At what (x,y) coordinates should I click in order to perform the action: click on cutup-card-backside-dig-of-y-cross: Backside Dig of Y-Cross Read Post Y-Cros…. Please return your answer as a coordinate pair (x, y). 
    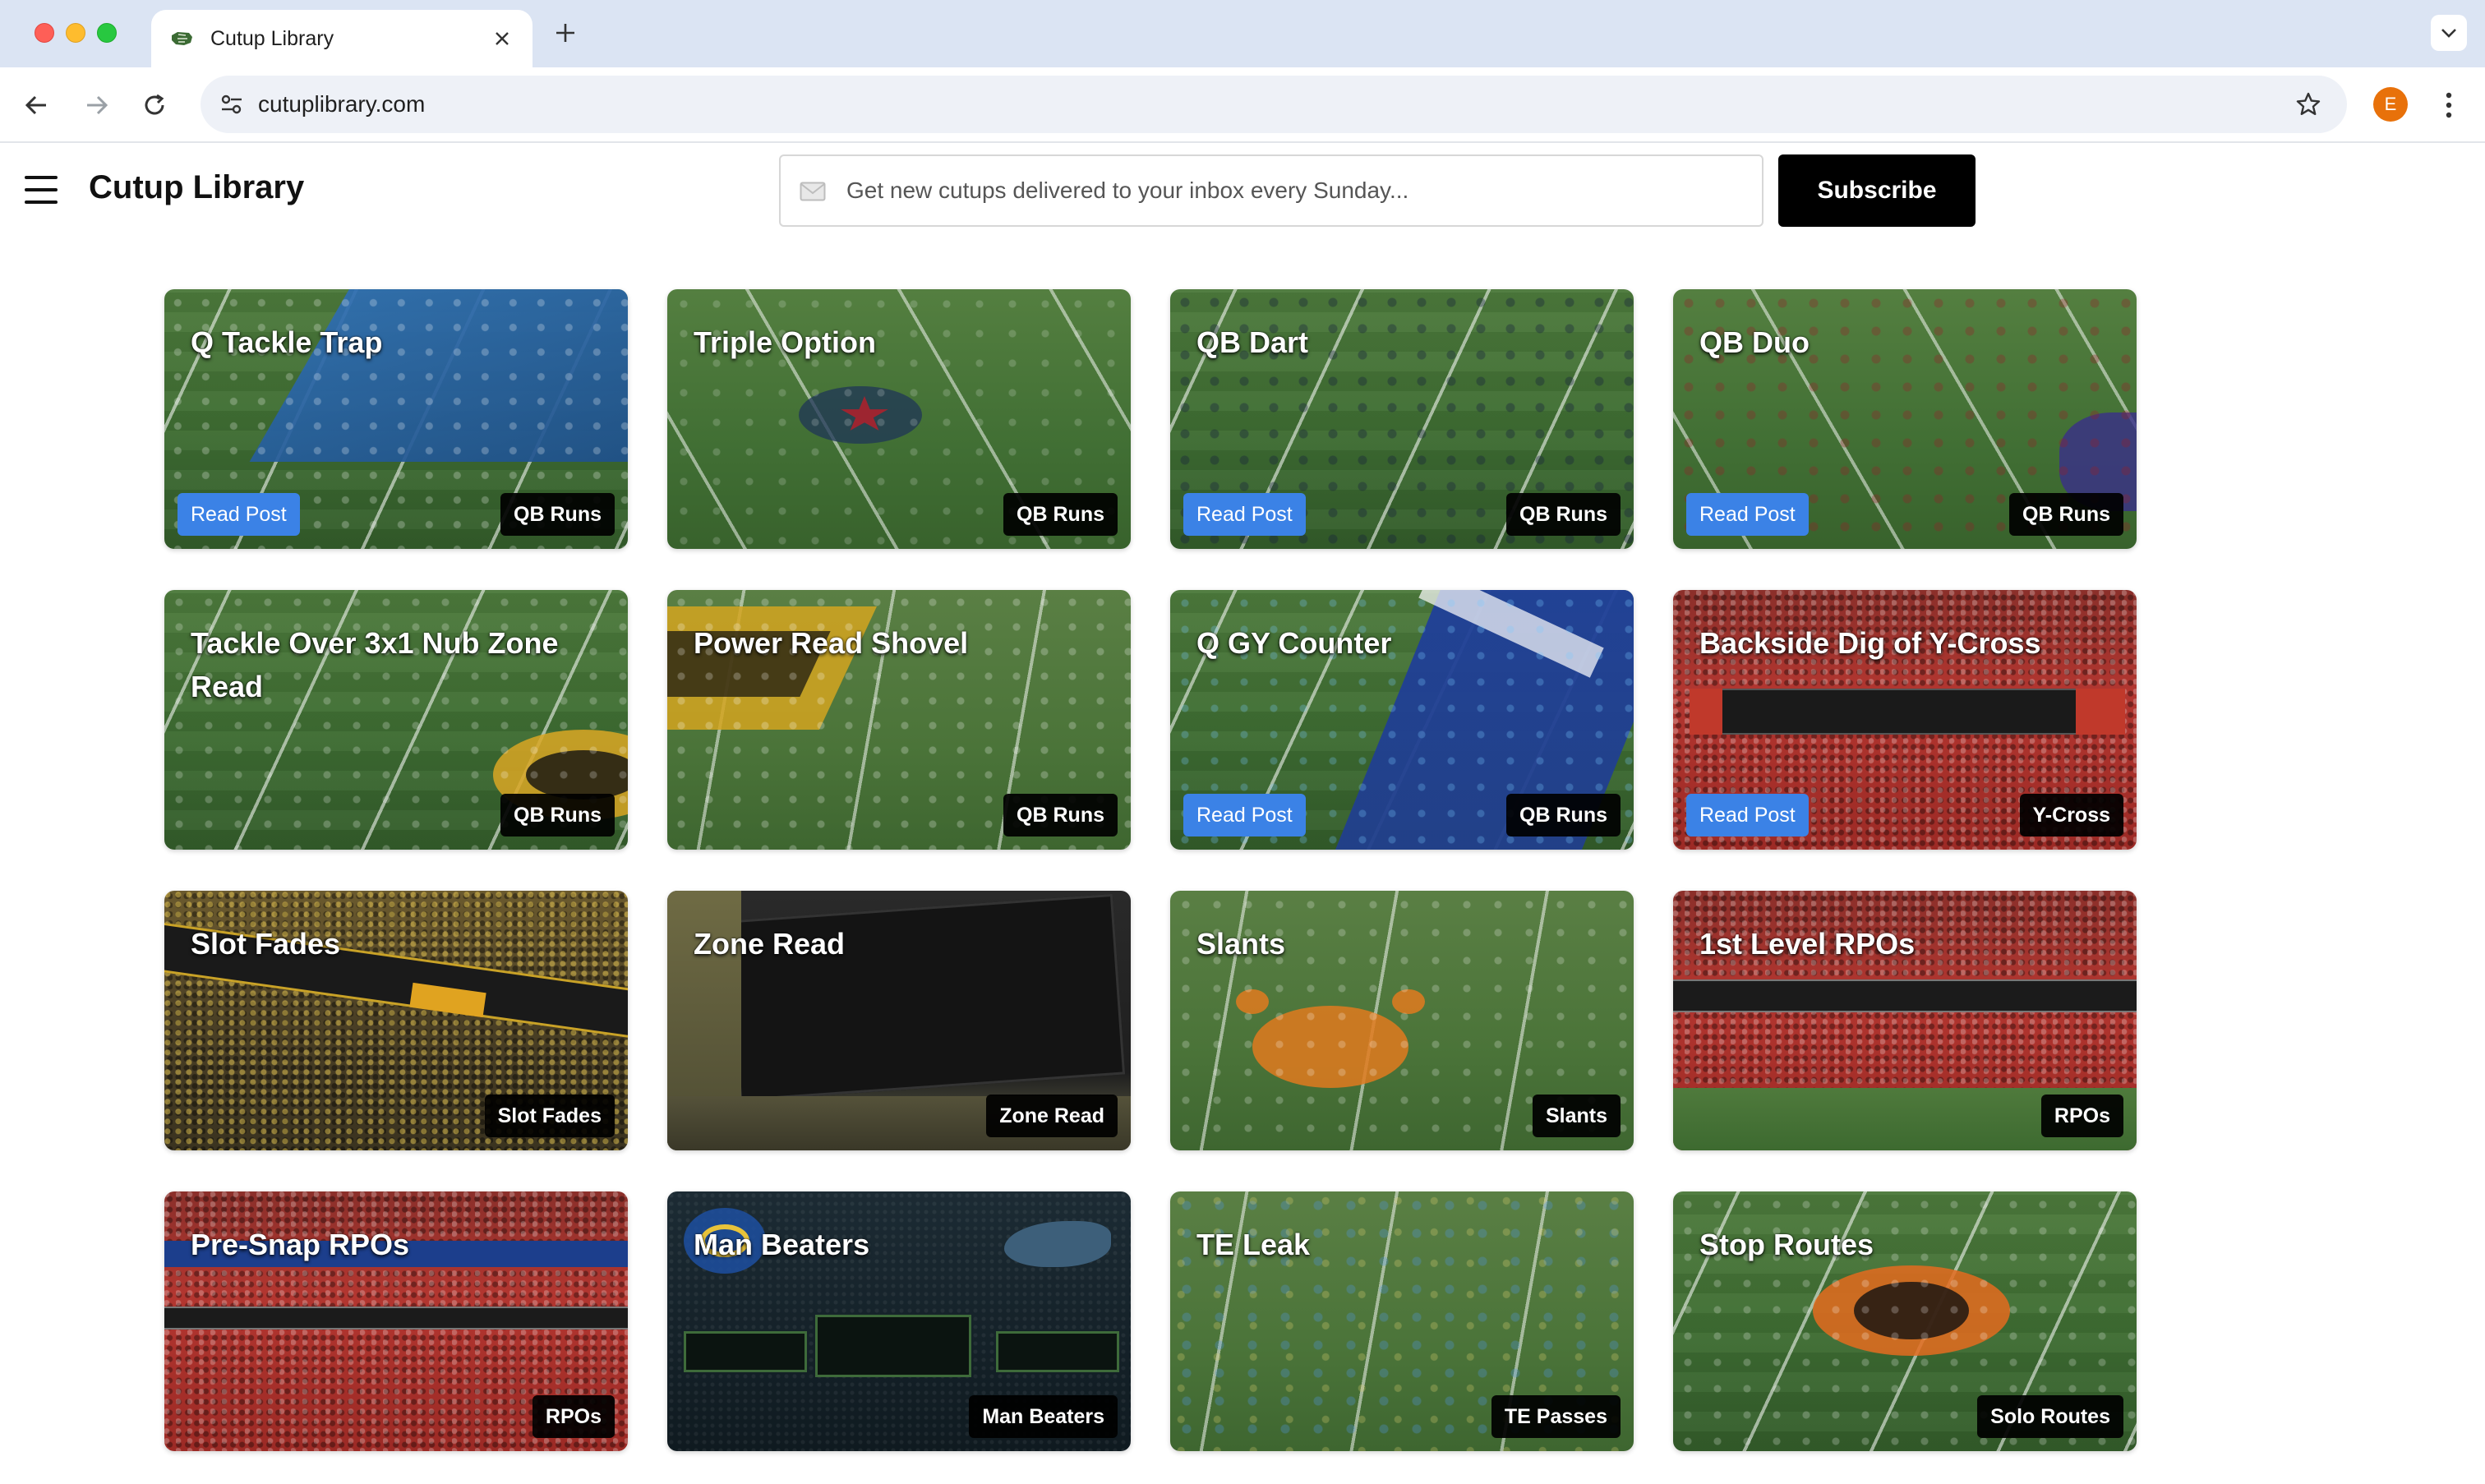
    Looking at the image, I should click on (1905, 720).